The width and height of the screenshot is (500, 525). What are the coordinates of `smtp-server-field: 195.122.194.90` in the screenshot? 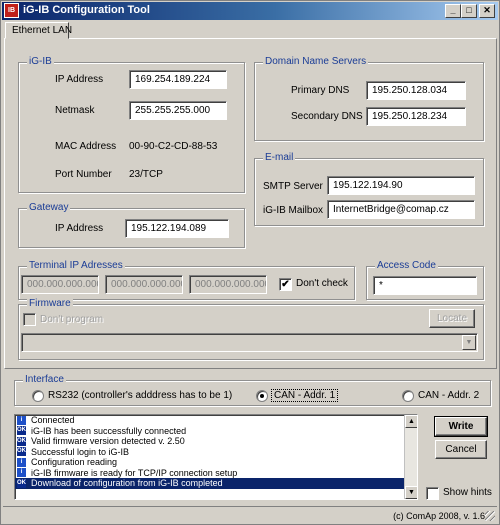 It's located at (401, 185).